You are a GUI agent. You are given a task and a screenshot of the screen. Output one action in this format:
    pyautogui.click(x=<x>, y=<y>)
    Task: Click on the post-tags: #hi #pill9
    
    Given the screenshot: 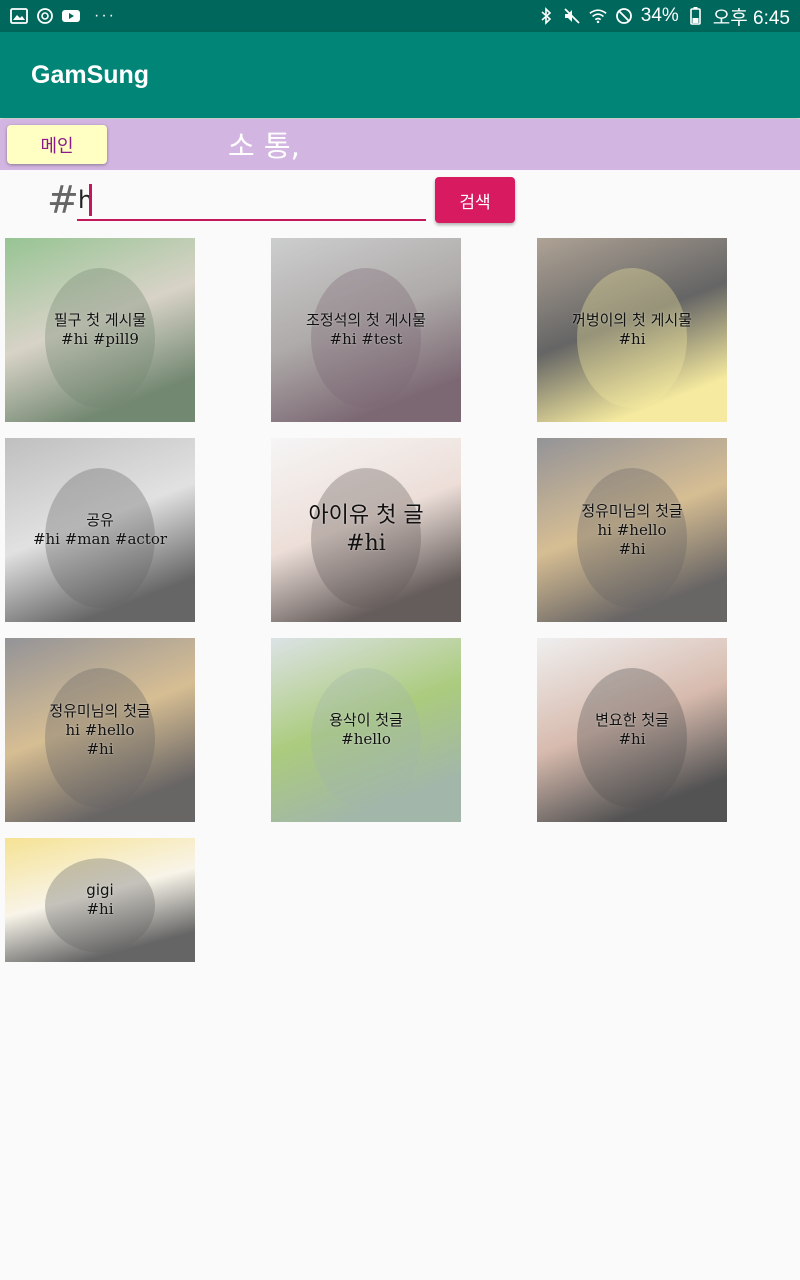 What is the action you would take?
    pyautogui.click(x=100, y=339)
    